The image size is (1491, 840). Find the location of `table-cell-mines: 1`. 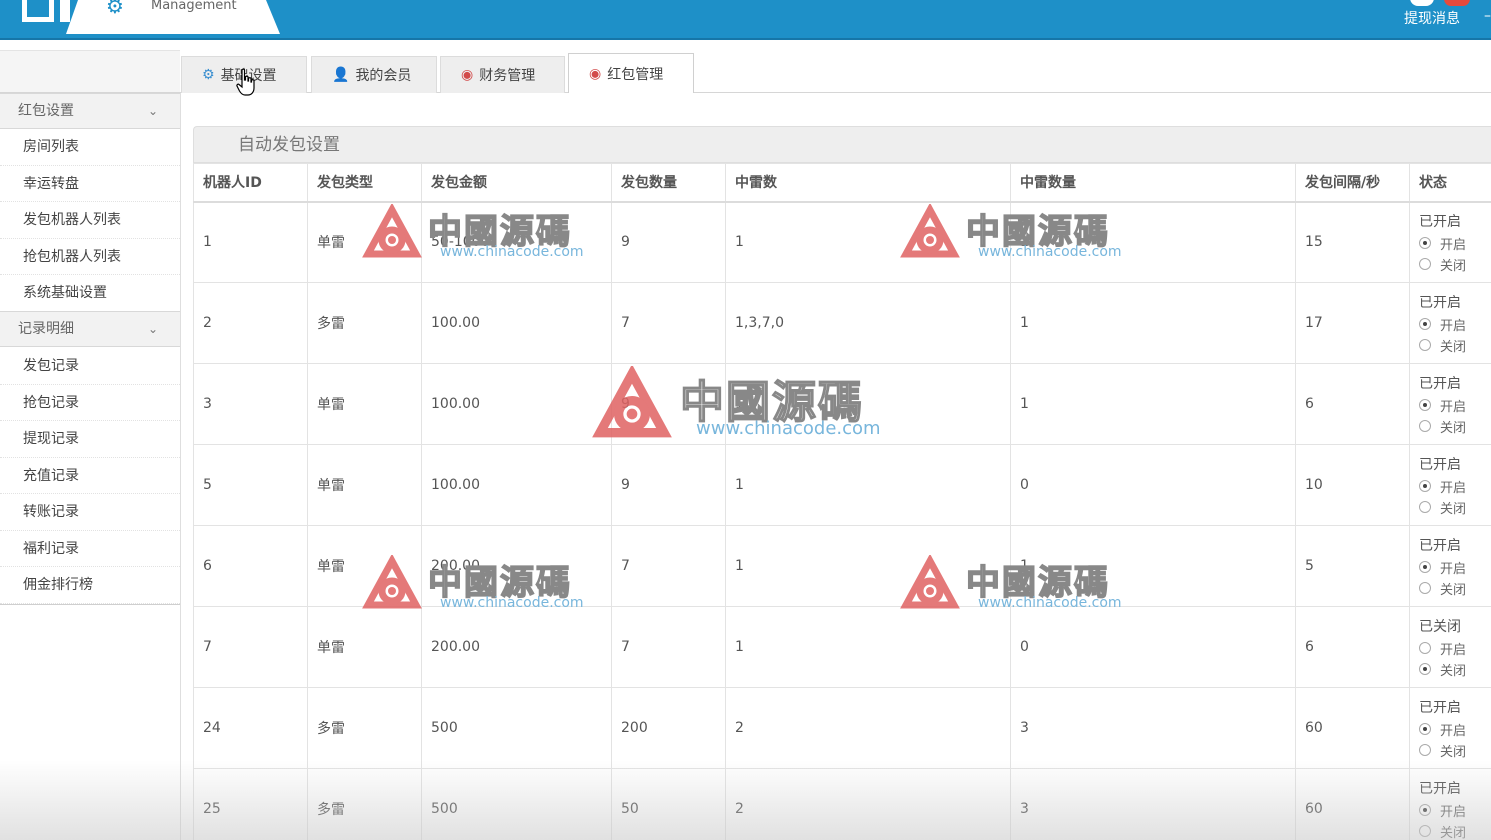

table-cell-mines: 1 is located at coordinates (868, 485).